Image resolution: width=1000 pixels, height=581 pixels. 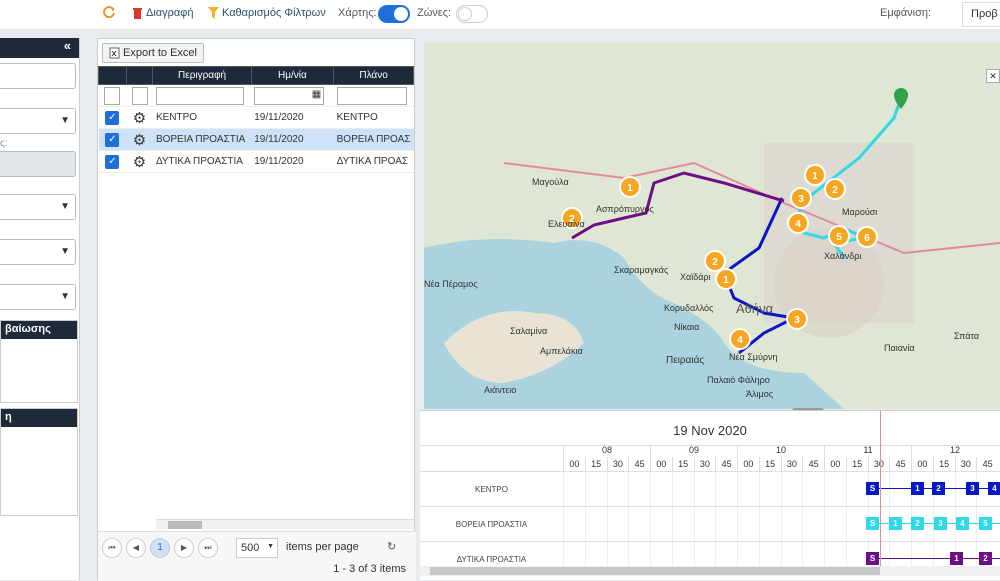 What do you see at coordinates (160, 53) in the screenshot?
I see `export-label: Export to Excel` at bounding box center [160, 53].